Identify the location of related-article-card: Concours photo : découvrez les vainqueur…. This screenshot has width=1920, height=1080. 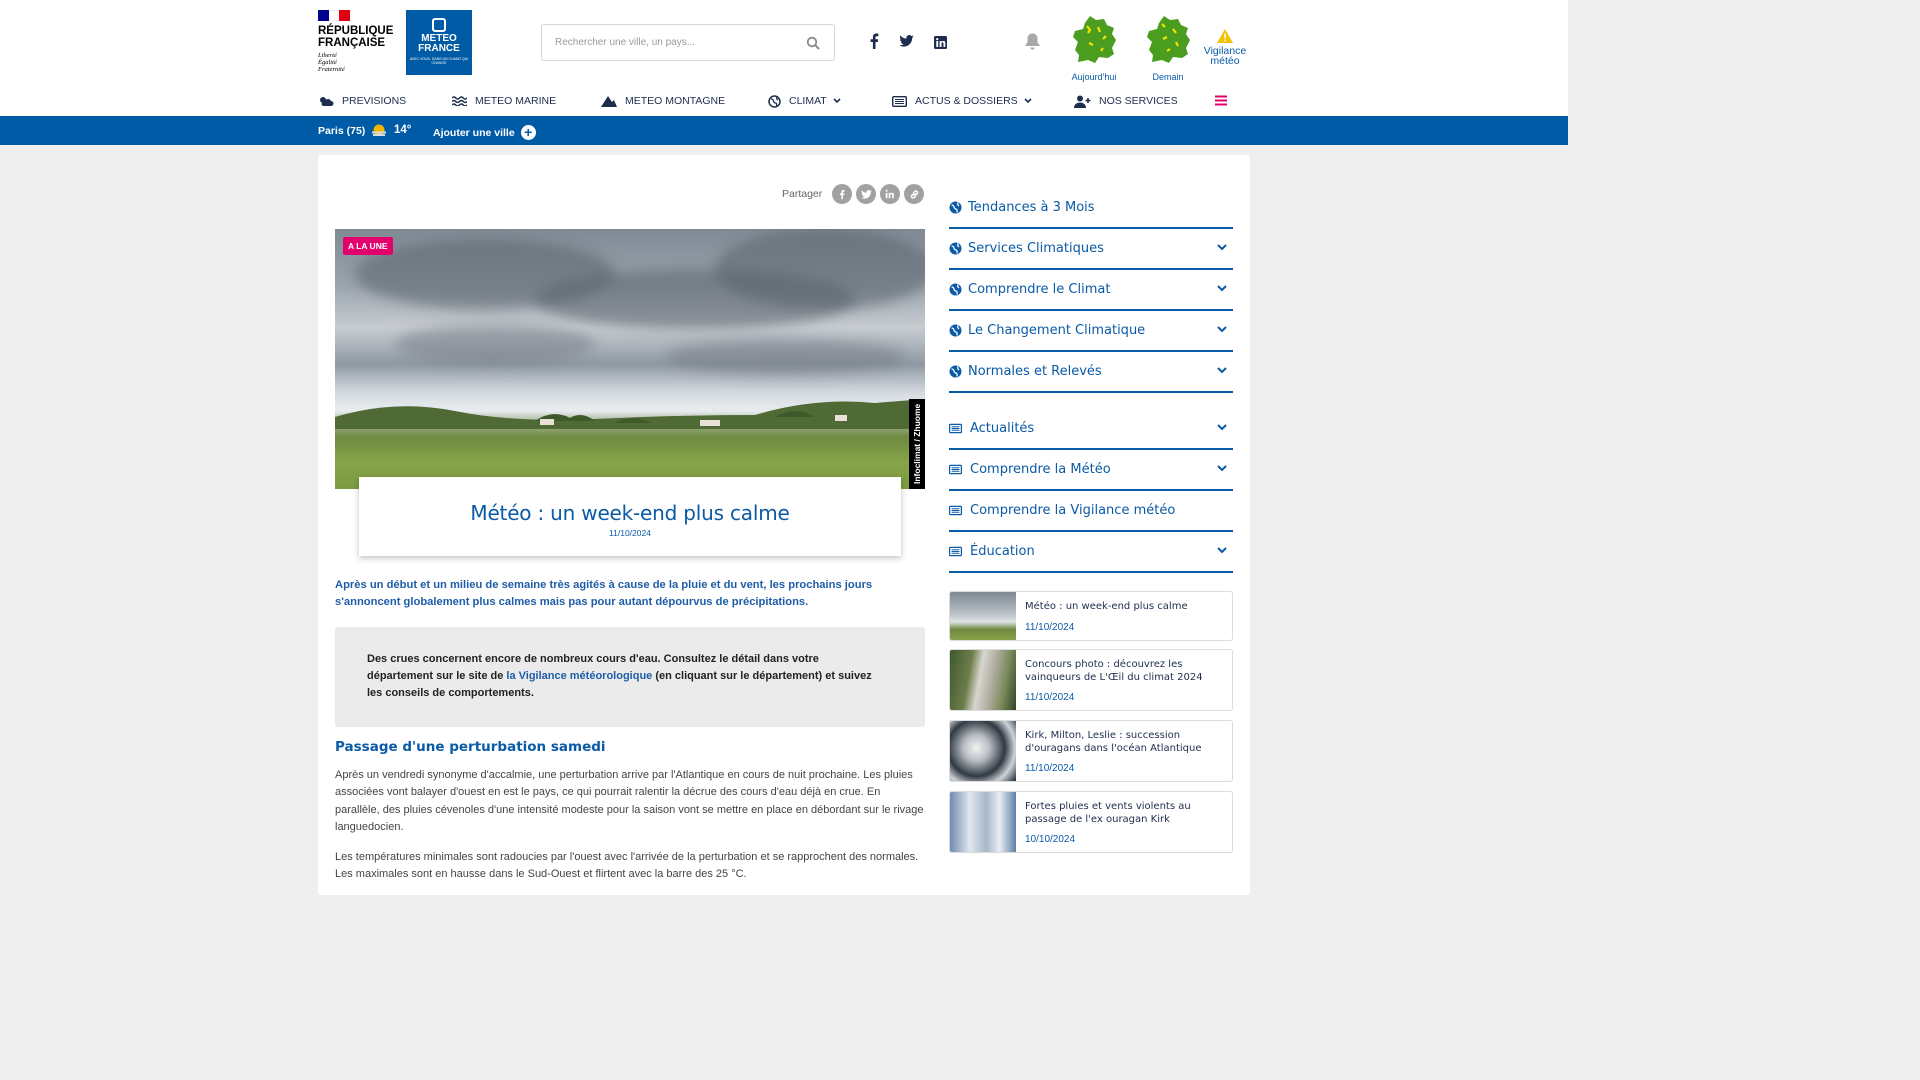
(1091, 680).